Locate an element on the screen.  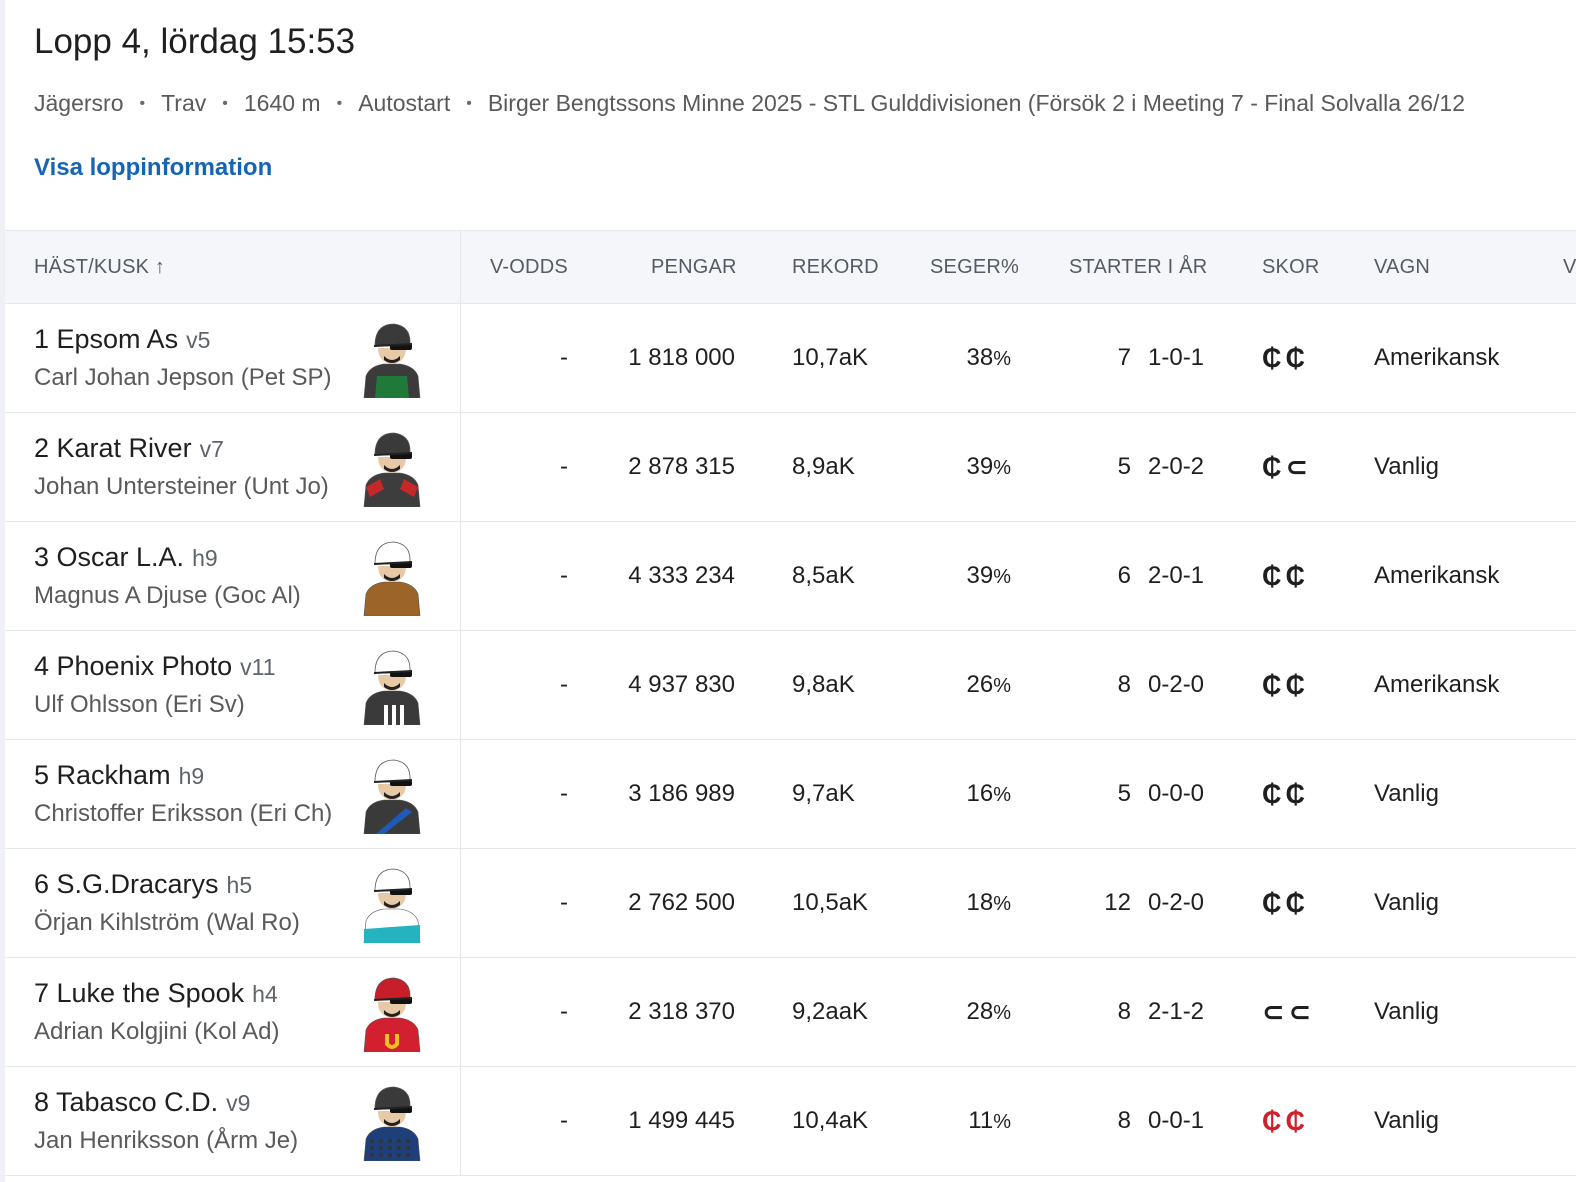
horse-name-label: 6 S.G.Dracarys is located at coordinates (126, 884).